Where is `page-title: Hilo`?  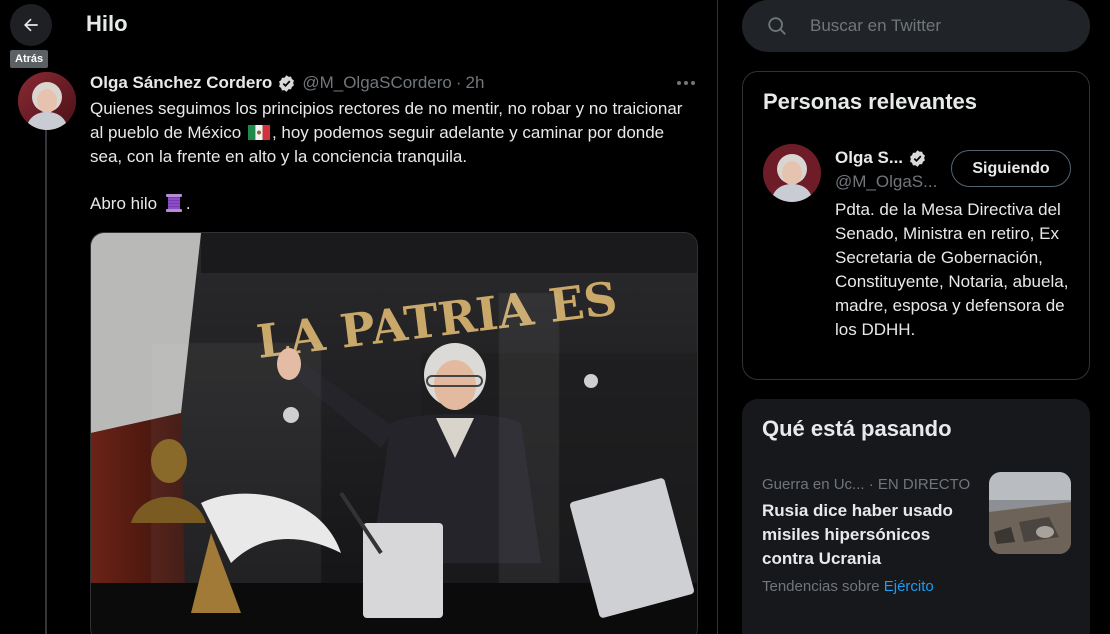
page-title: Hilo is located at coordinates (107, 23).